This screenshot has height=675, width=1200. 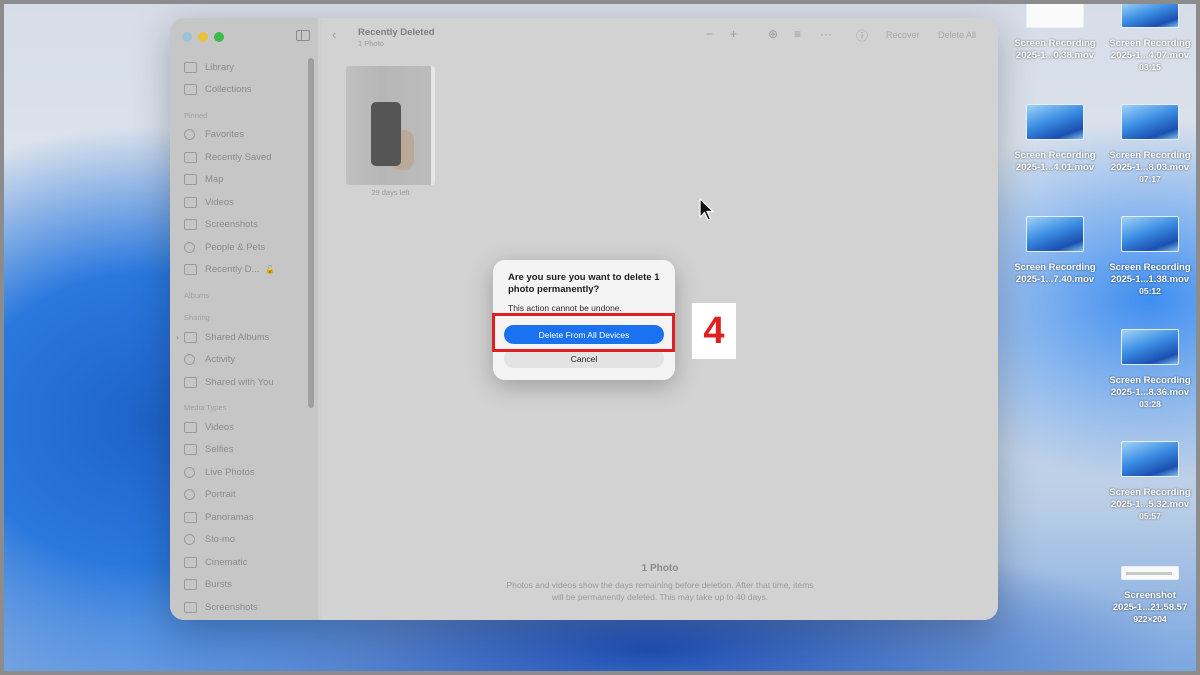 I want to click on sidebar-item-map: Map, so click(x=249, y=180).